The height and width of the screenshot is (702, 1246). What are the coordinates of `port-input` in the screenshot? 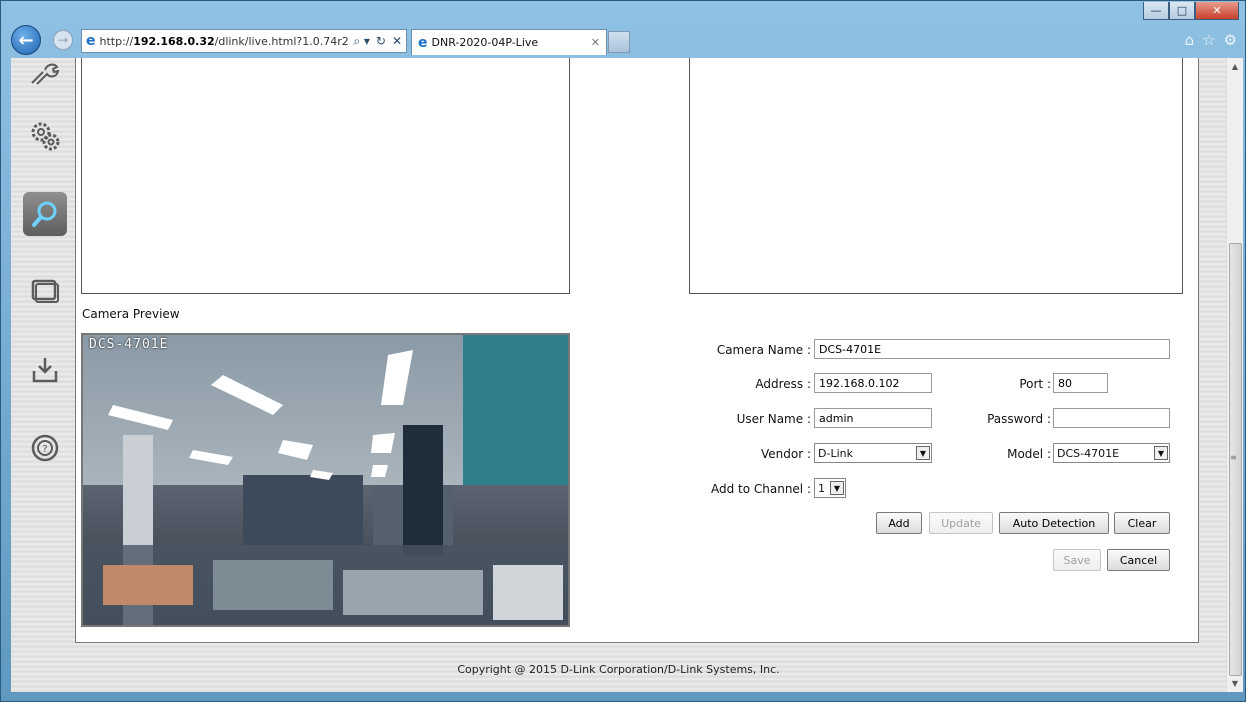 It's located at (1080, 383).